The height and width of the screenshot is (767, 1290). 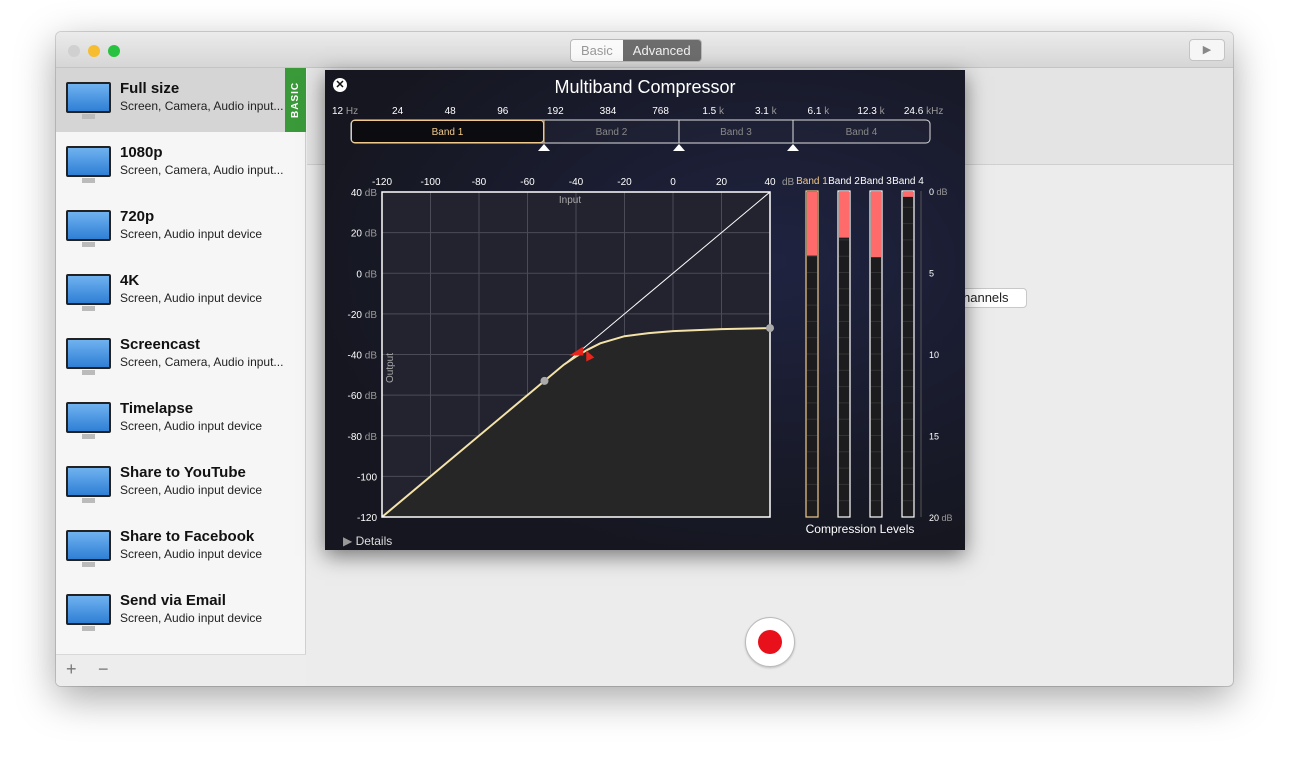 What do you see at coordinates (94, 51) in the screenshot?
I see `minimize-window-button` at bounding box center [94, 51].